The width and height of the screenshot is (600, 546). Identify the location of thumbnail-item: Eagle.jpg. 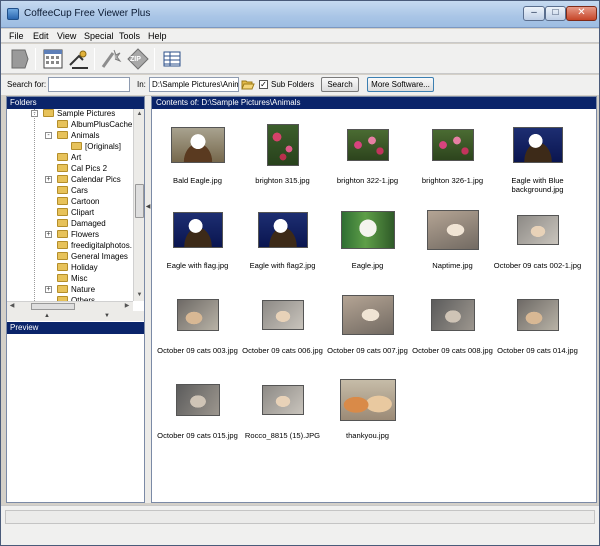
(367, 247).